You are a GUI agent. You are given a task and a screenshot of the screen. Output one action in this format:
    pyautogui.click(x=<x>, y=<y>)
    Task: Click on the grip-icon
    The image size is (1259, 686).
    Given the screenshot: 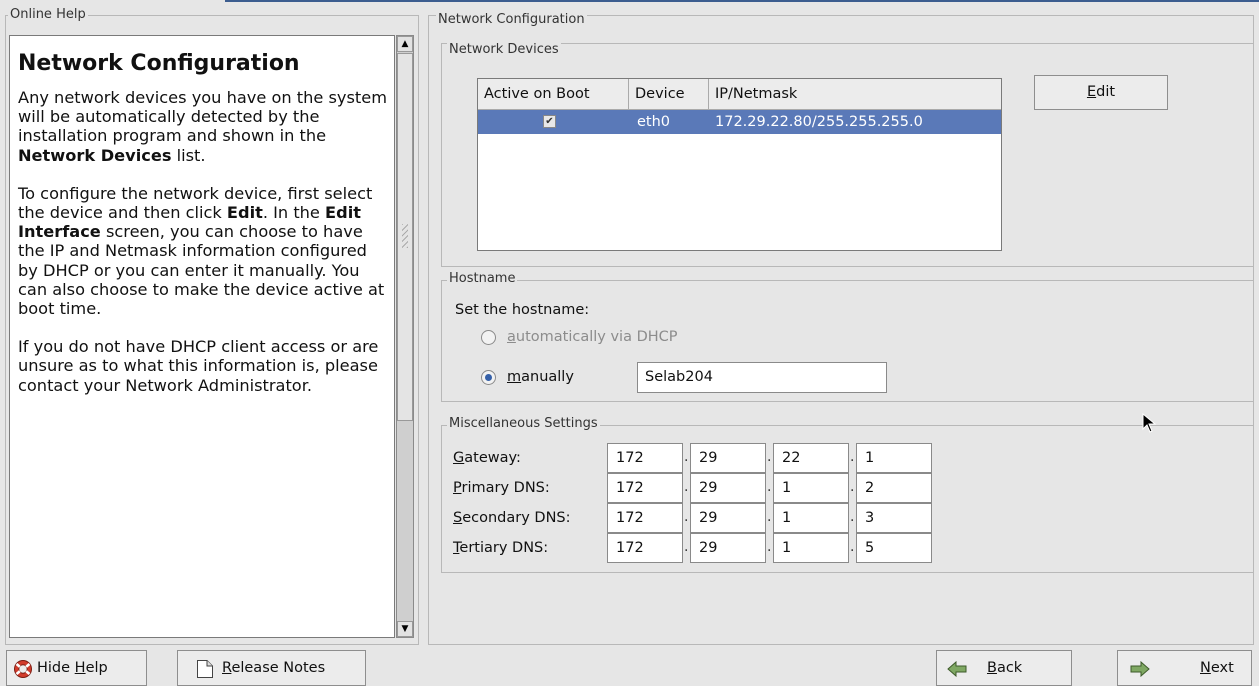 What is the action you would take?
    pyautogui.click(x=405, y=236)
    